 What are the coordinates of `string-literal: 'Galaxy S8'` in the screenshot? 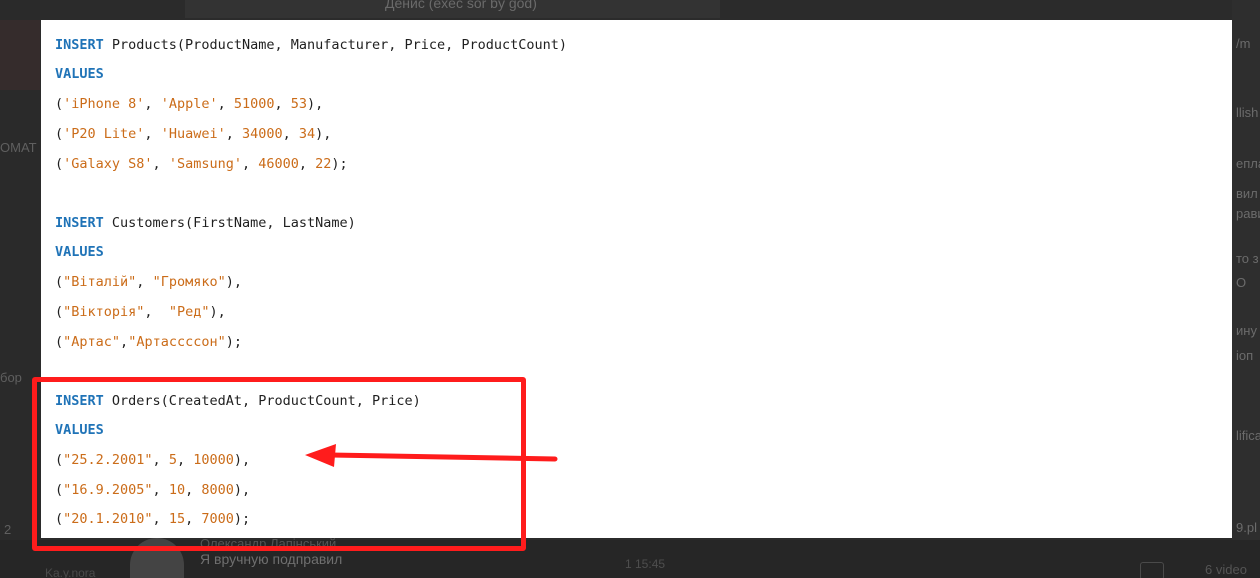 It's located at (108, 164).